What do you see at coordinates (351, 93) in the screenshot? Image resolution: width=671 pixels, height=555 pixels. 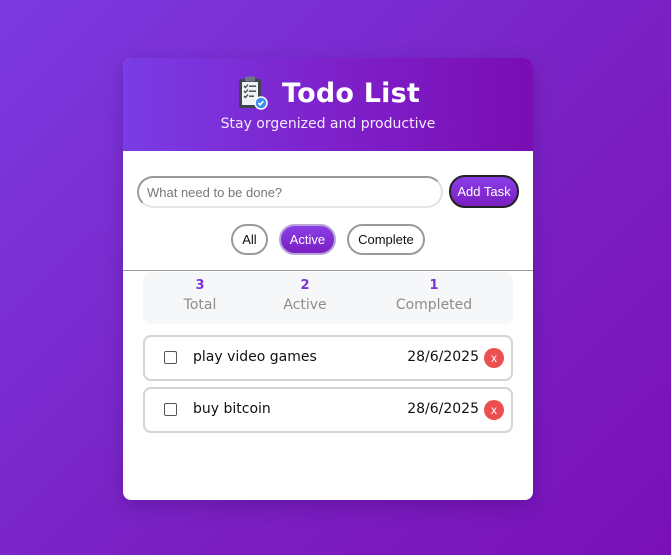 I see `app-title: Todo List` at bounding box center [351, 93].